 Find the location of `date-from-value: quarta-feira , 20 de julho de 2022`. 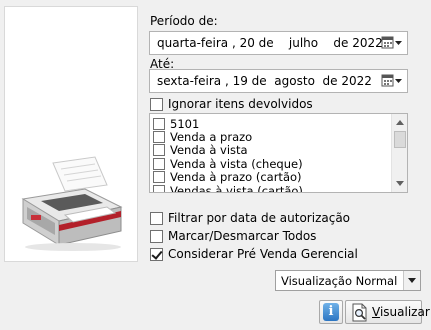

date-from-value: quarta-feira , 20 de julho de 2022 is located at coordinates (270, 43).